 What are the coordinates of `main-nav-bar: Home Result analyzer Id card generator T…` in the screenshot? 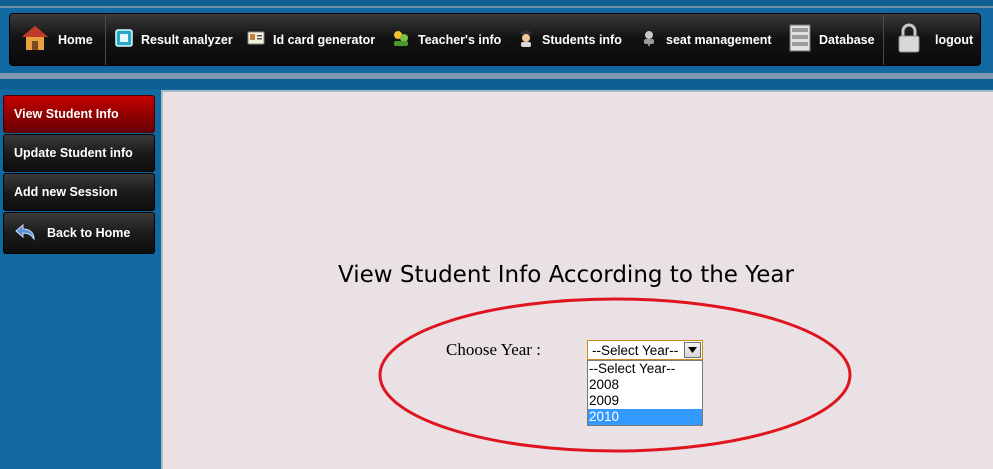 It's located at (495, 39).